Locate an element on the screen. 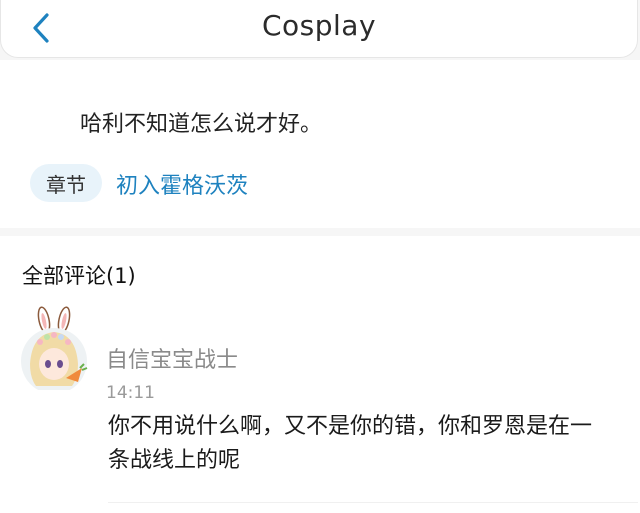 The height and width of the screenshot is (513, 640). chapter-link: 初入霍格沃茨 is located at coordinates (182, 184).